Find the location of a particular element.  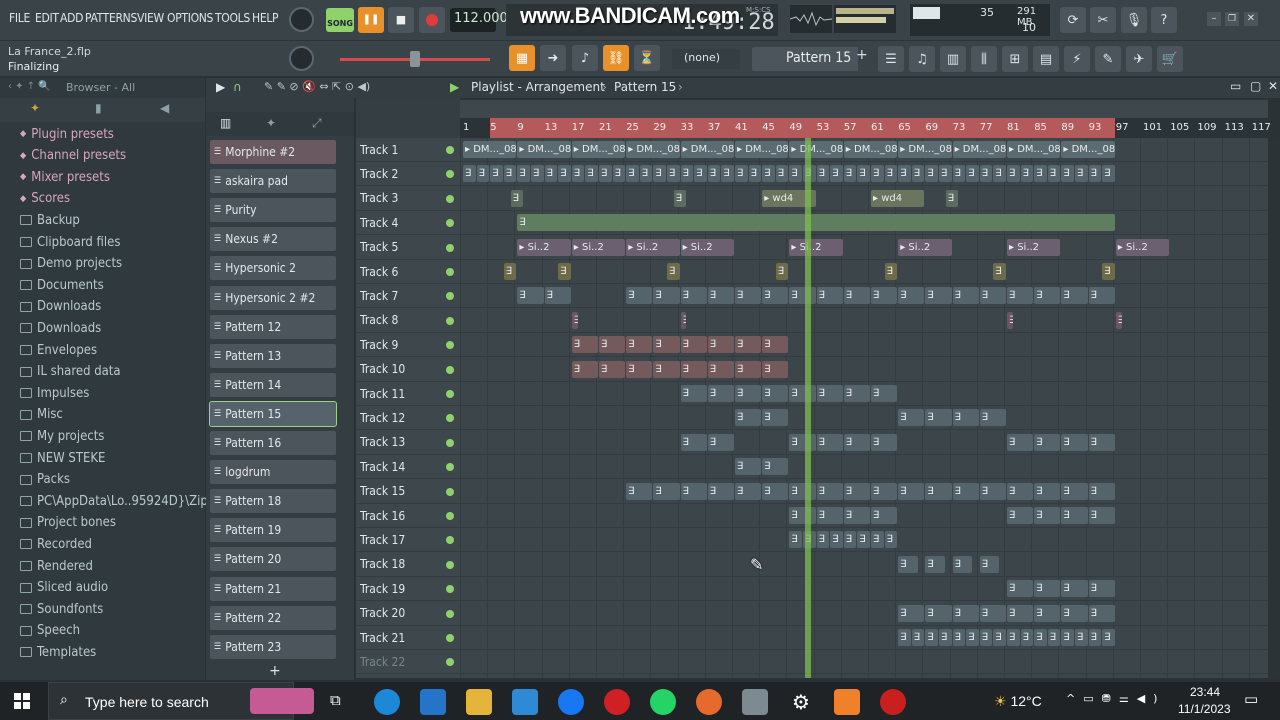

track-header: Track 10 is located at coordinates (408, 370).